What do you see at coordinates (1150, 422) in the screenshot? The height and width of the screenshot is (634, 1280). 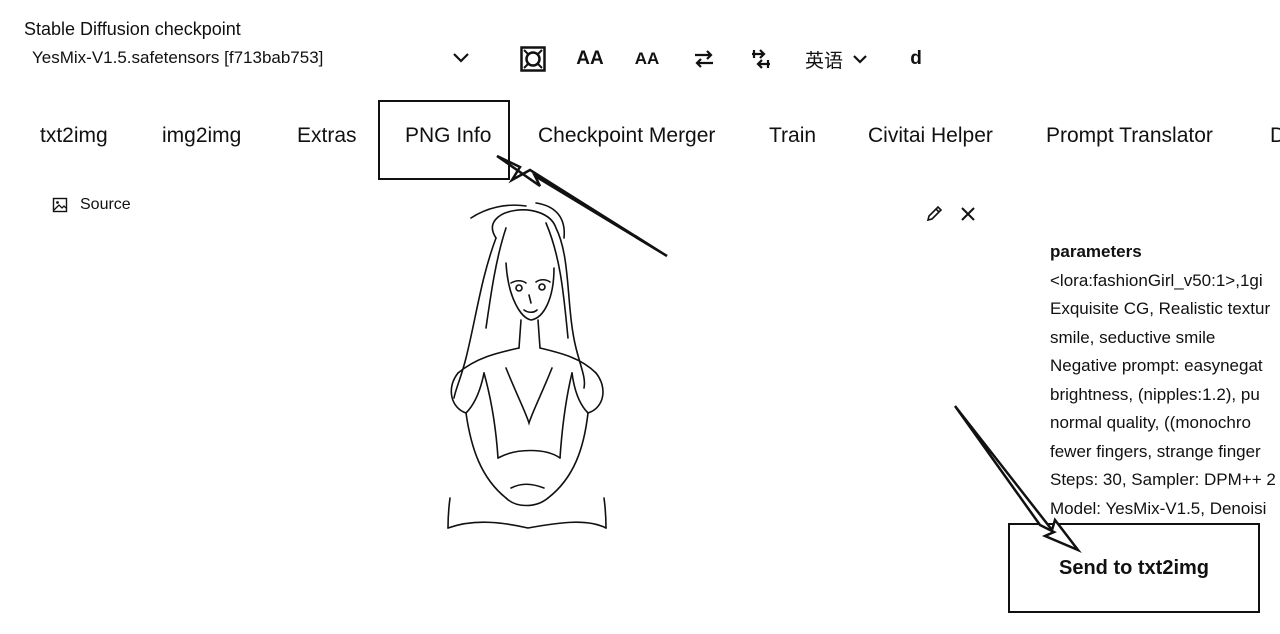 I see `parameters-line: normal quality, ((monochro` at bounding box center [1150, 422].